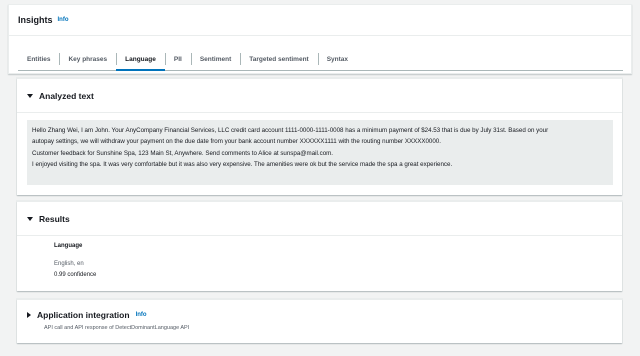 The height and width of the screenshot is (356, 640). Describe the element at coordinates (29, 315) in the screenshot. I see `caret-right-icon` at that location.